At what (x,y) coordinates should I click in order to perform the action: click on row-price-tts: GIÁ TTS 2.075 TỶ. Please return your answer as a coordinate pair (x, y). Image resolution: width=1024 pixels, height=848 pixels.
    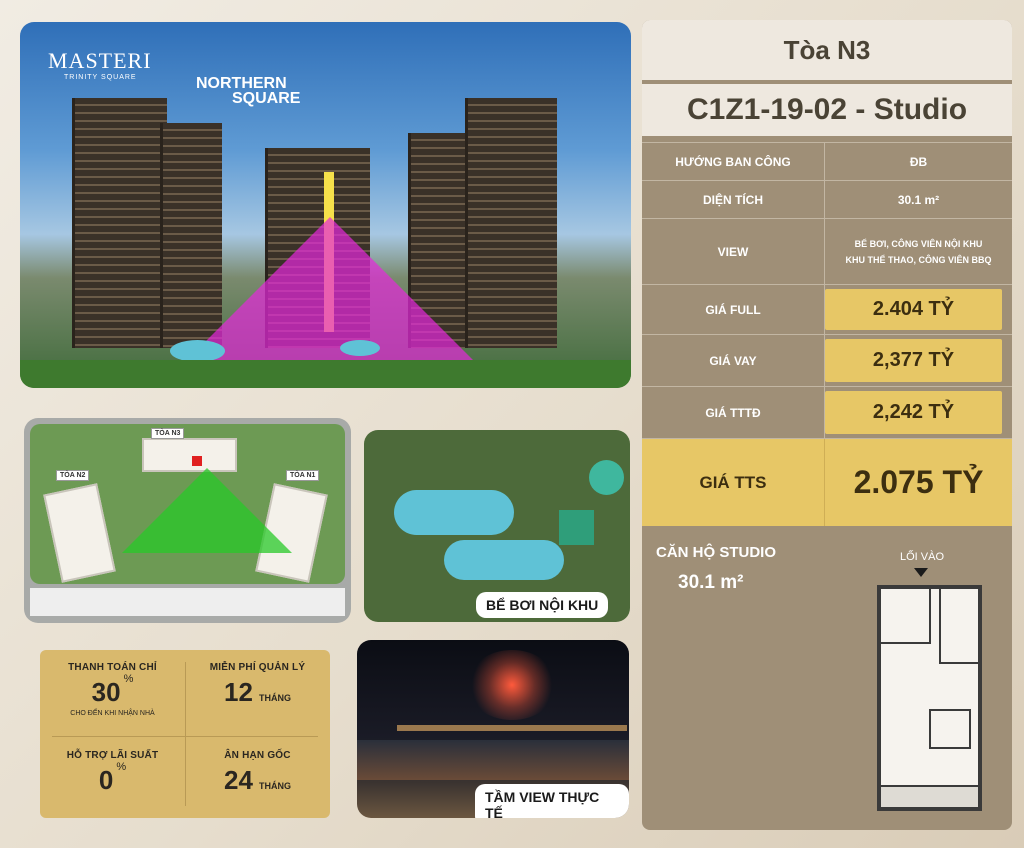
    Looking at the image, I should click on (827, 482).